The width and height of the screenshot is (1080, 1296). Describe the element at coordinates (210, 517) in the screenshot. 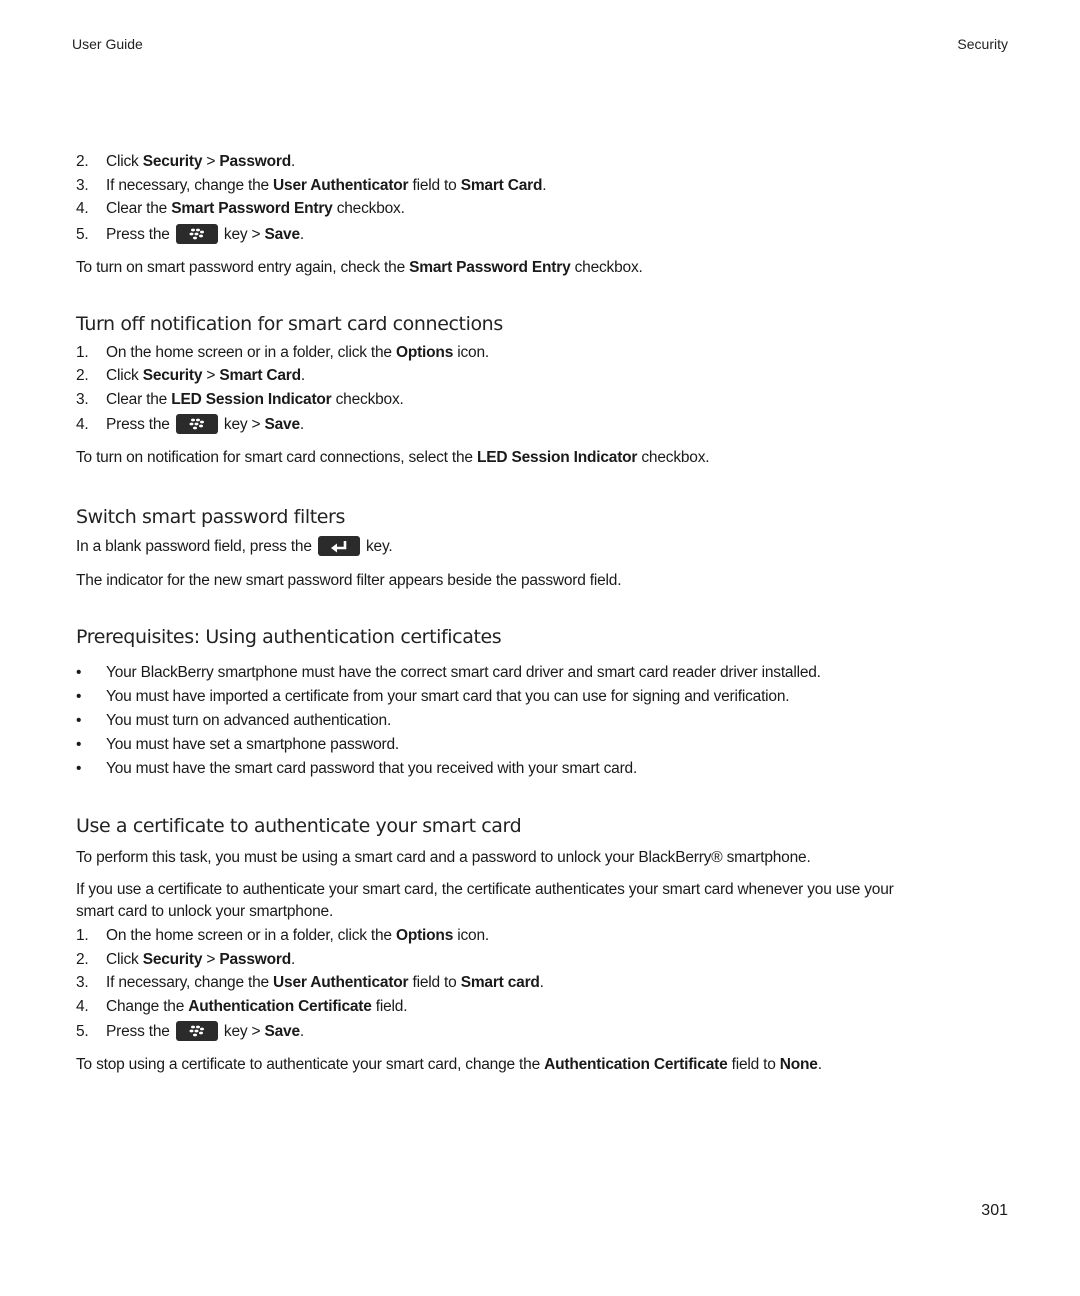

I see `section-heading: Switch smart password filters` at that location.